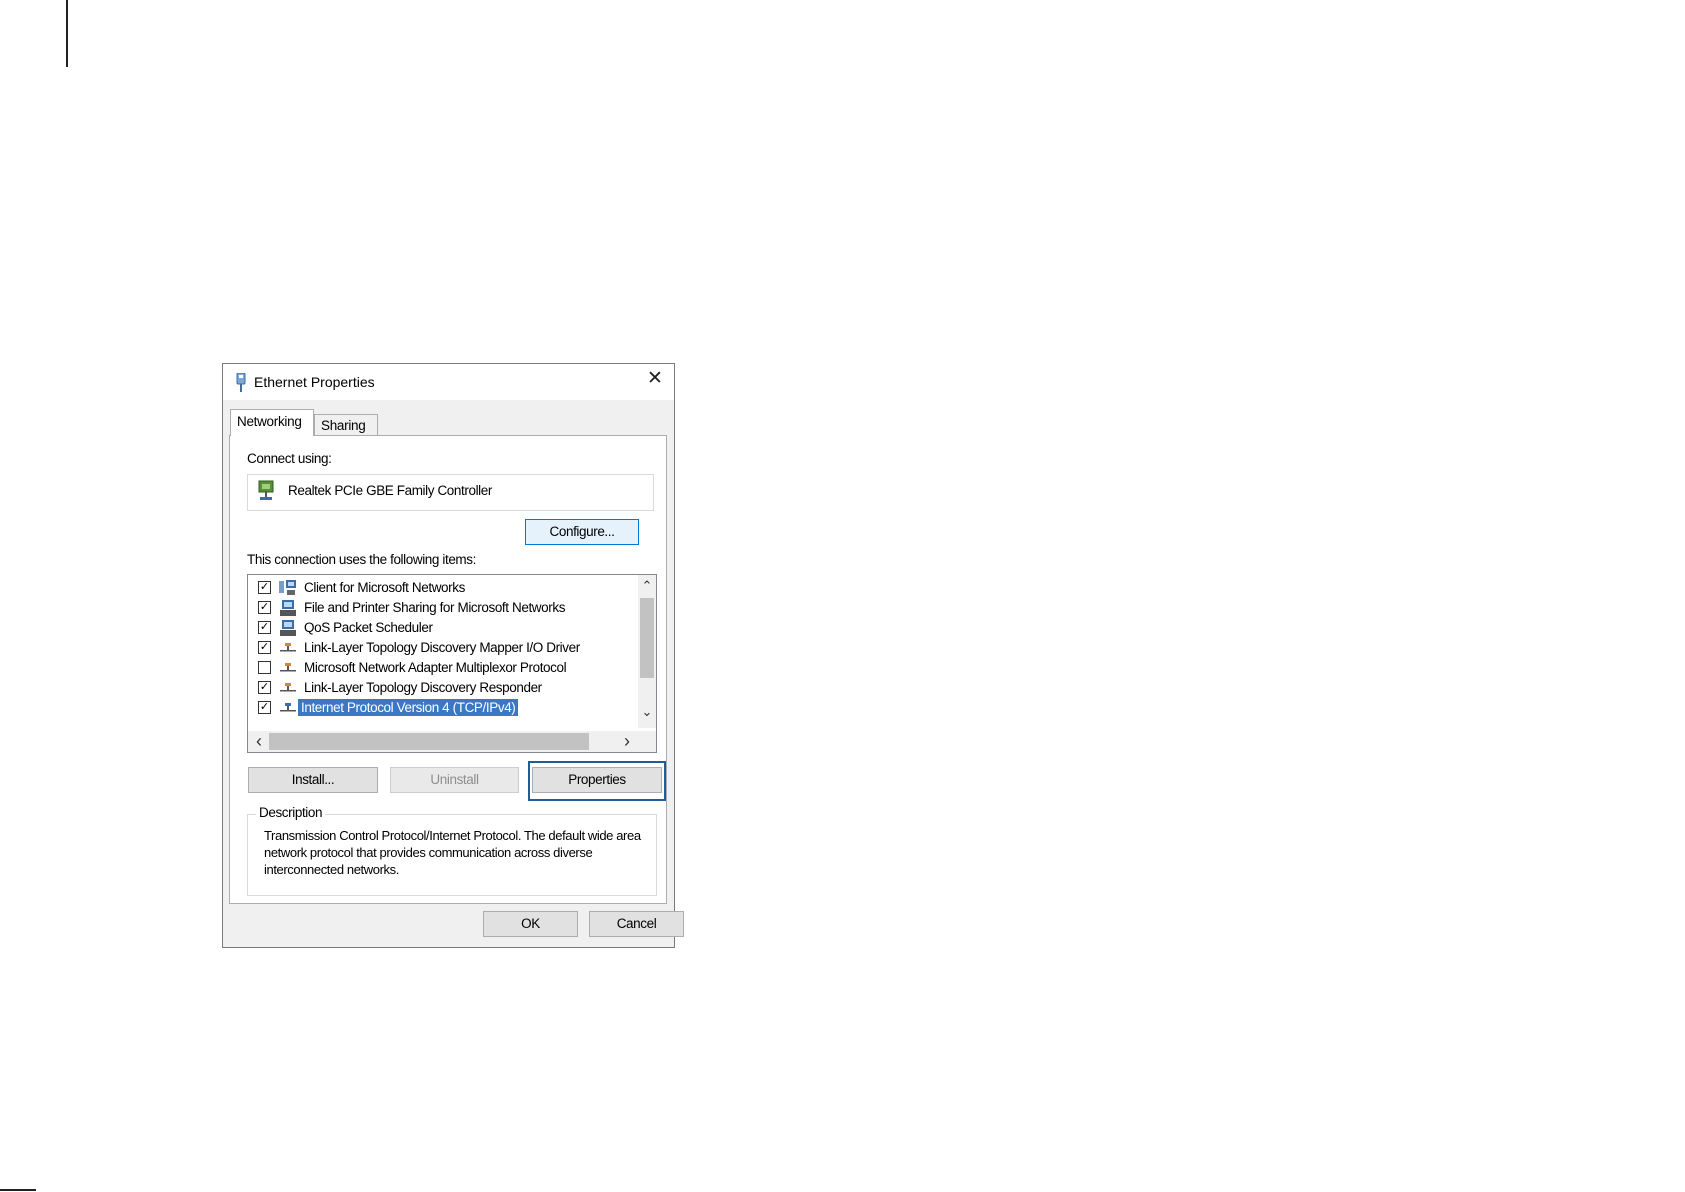 This screenshot has width=1685, height=1192. Describe the element at coordinates (18, 1190) in the screenshot. I see `footer-rule` at that location.